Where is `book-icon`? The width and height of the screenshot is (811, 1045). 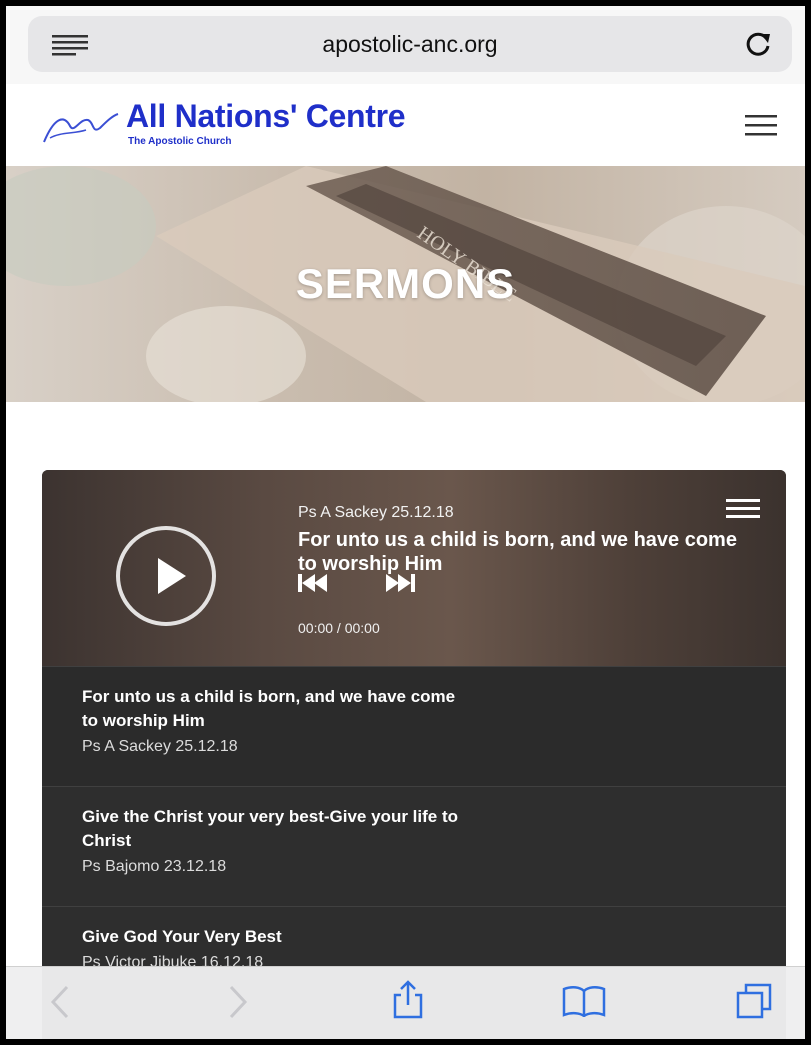
book-icon is located at coordinates (584, 1001).